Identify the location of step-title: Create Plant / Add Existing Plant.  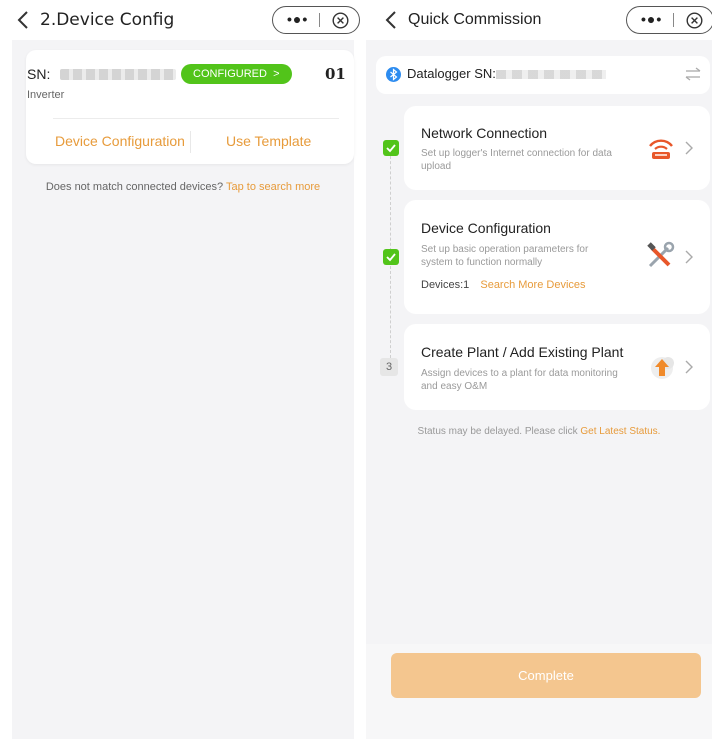
(522, 352).